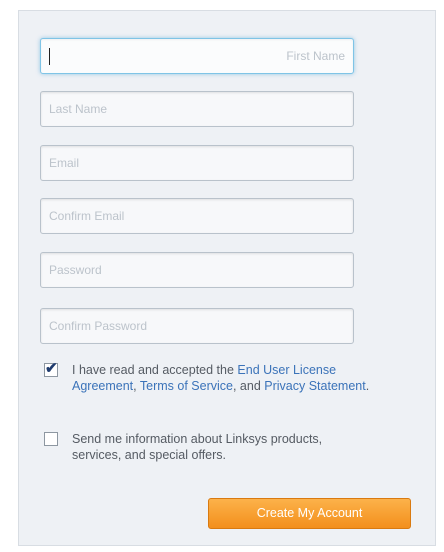 This screenshot has height=552, width=444. I want to click on agreement-text-before: I have read and accepted the, so click(155, 370).